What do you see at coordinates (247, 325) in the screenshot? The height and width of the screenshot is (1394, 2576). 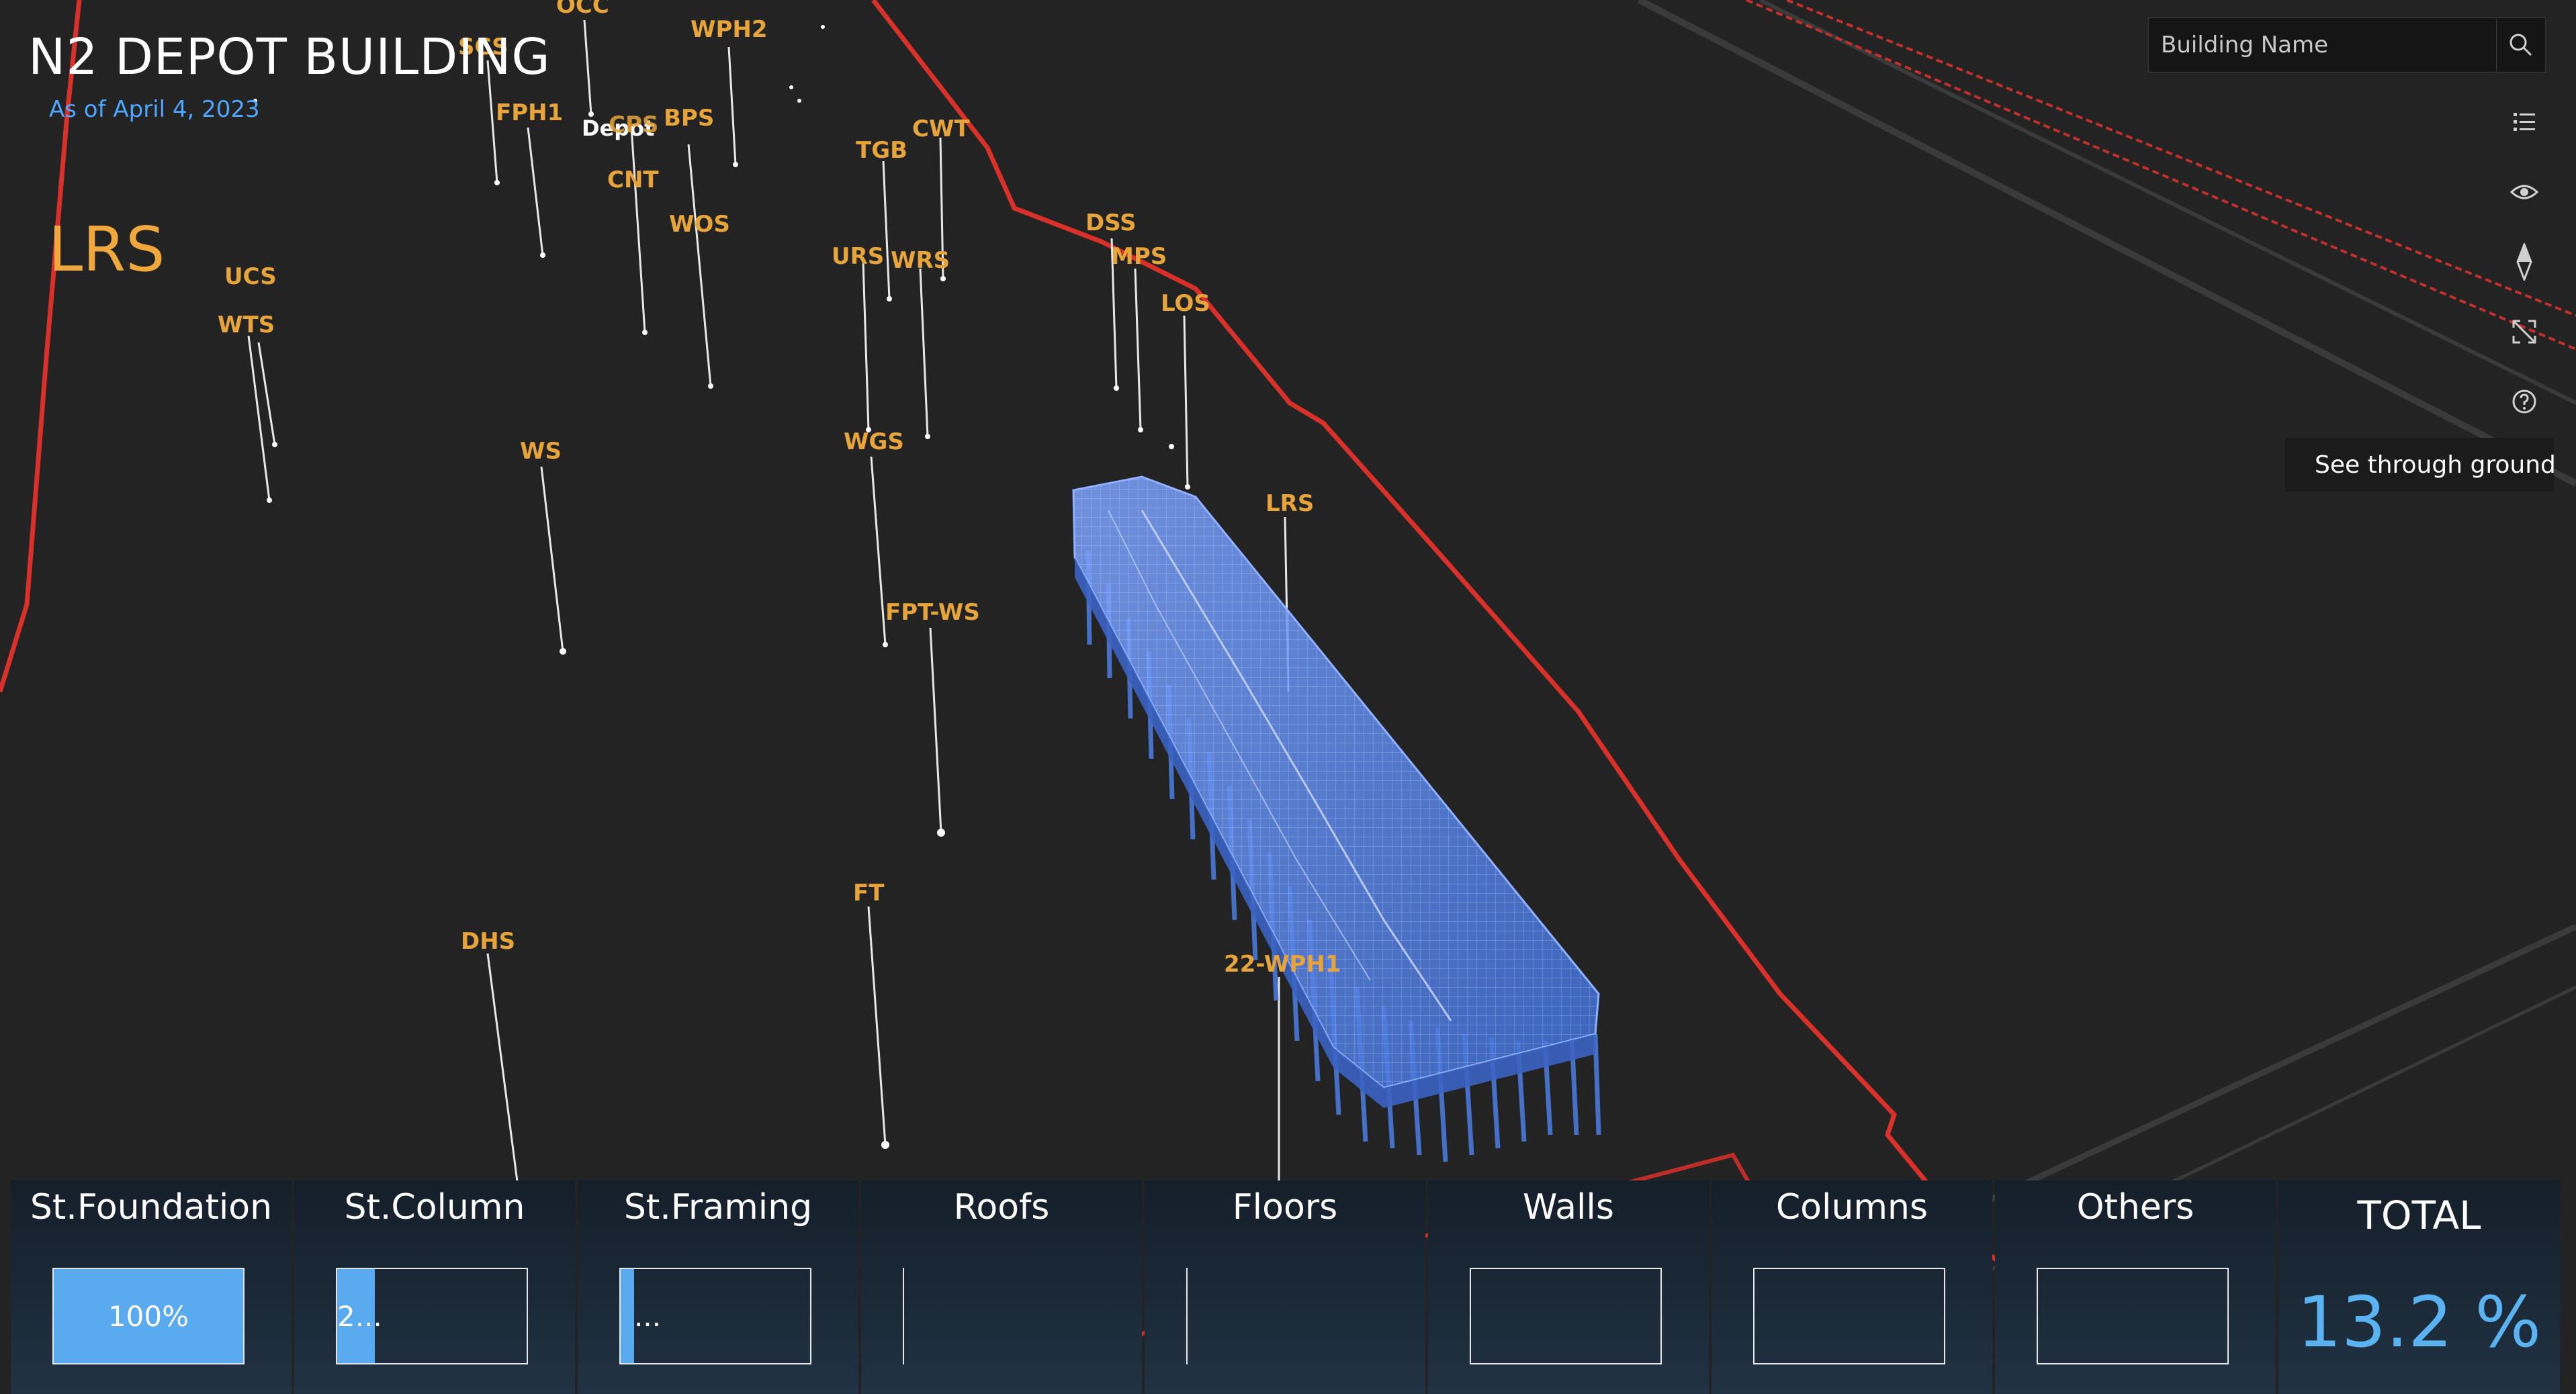 I see `map-label-wts: WTS` at bounding box center [247, 325].